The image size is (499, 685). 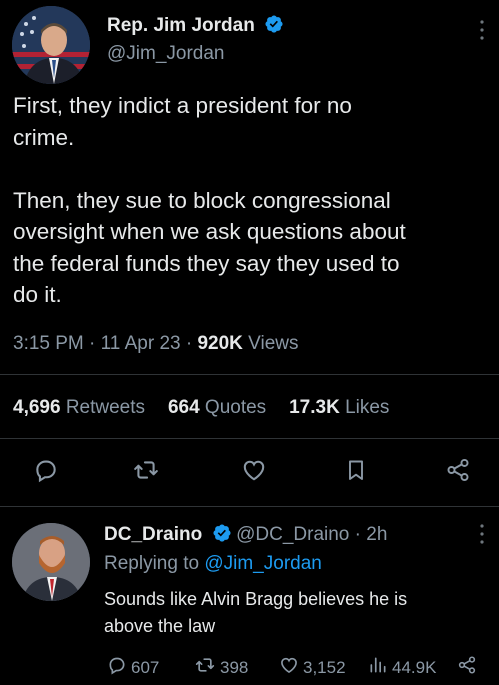 I want to click on likes-stat: 17.3K Likes, so click(x=339, y=407).